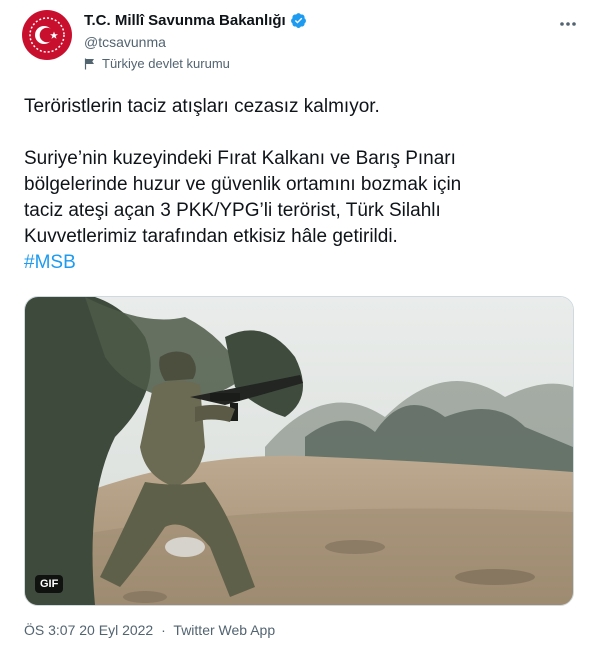 Image resolution: width=600 pixels, height=645 pixels. What do you see at coordinates (49, 630) in the screenshot?
I see `tweet-time: ÖS 3:07` at bounding box center [49, 630].